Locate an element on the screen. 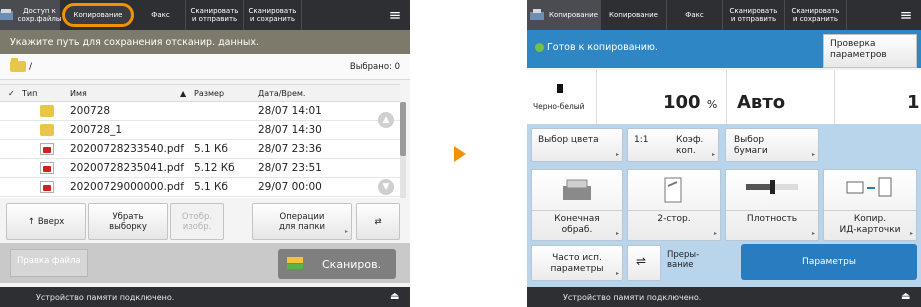  interrupt-icon: ⇌ is located at coordinates (641, 261).